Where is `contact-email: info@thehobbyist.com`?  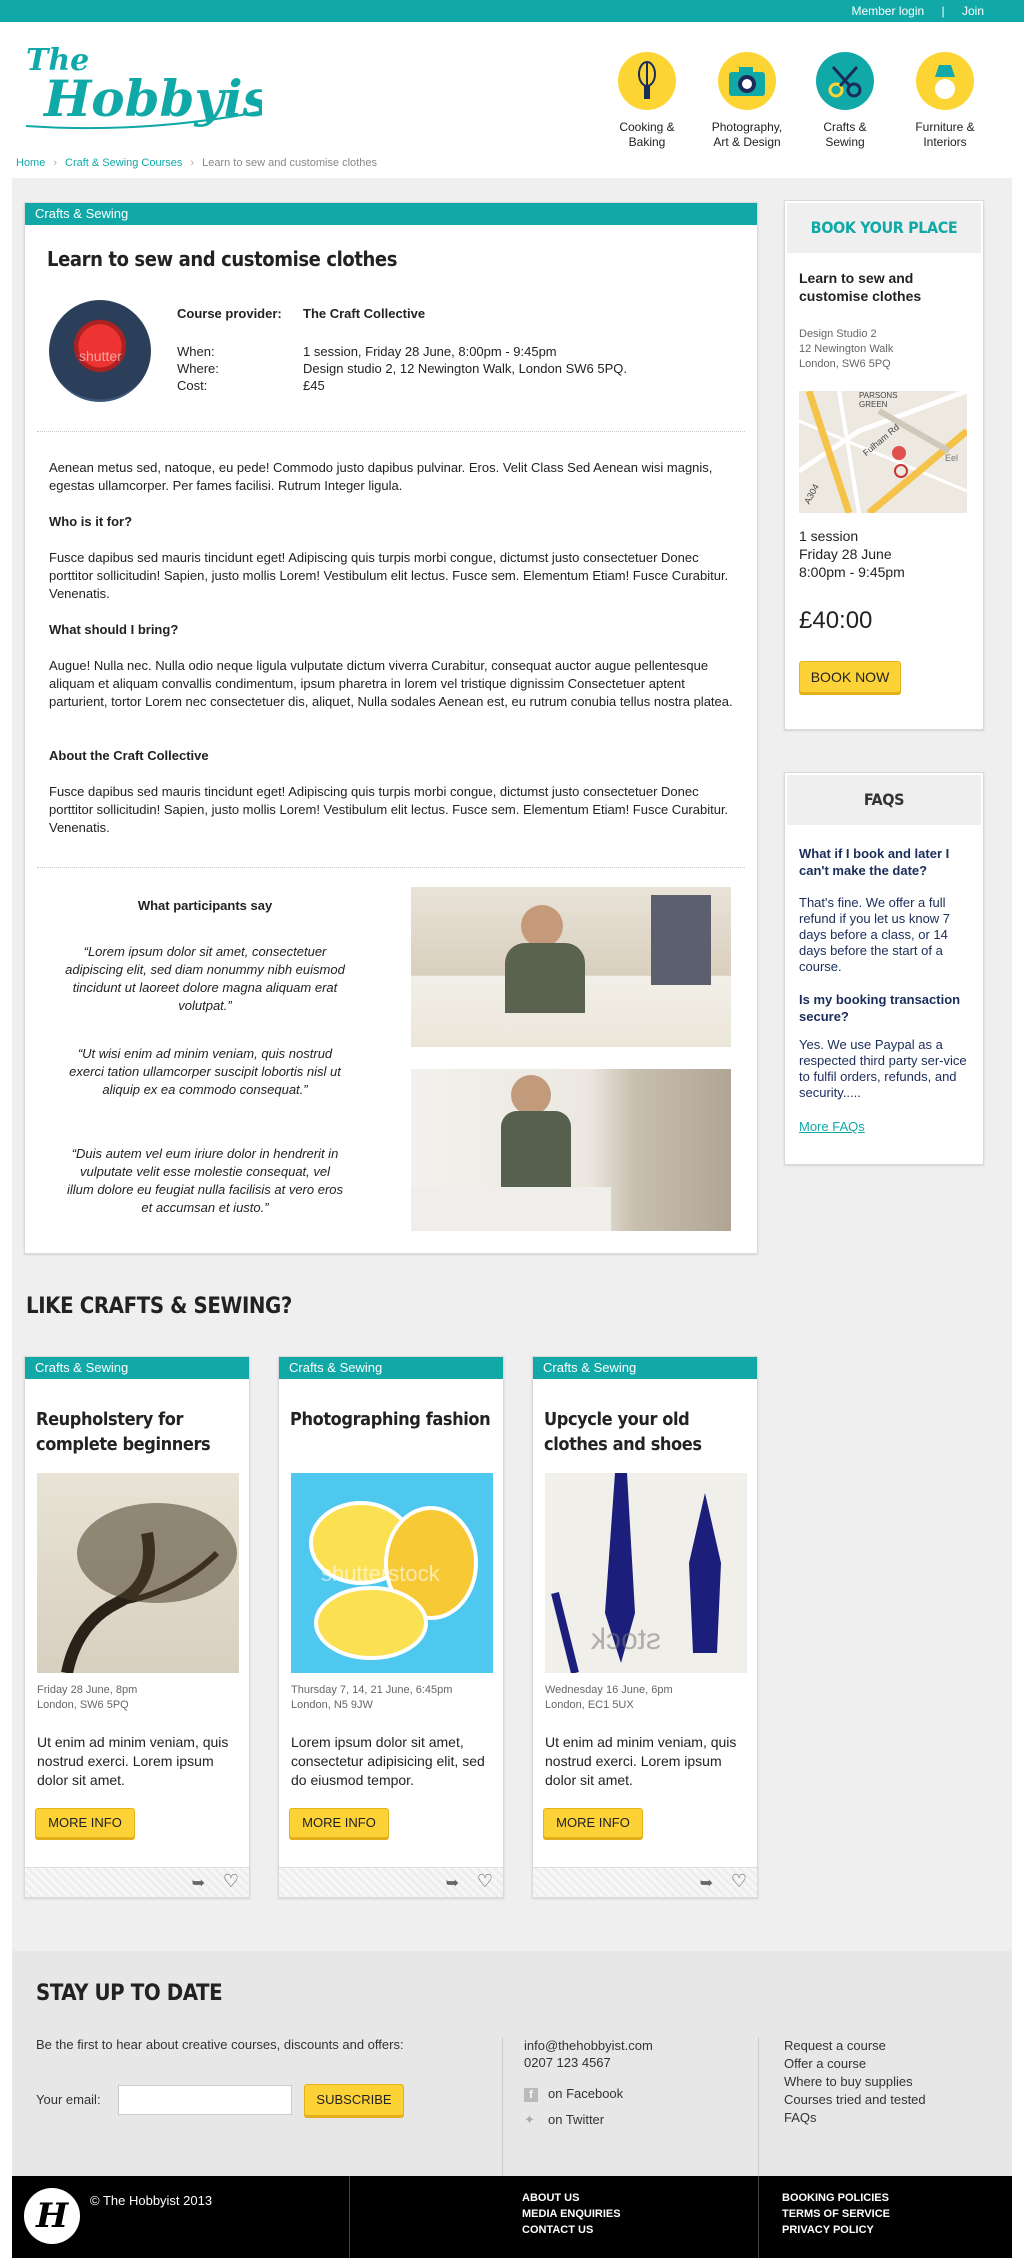
contact-email: info@thehobbyist.com is located at coordinates (588, 2045).